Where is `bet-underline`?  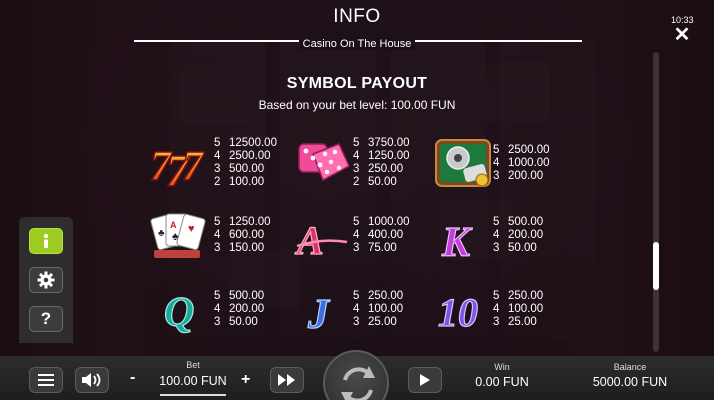 bet-underline is located at coordinates (193, 395).